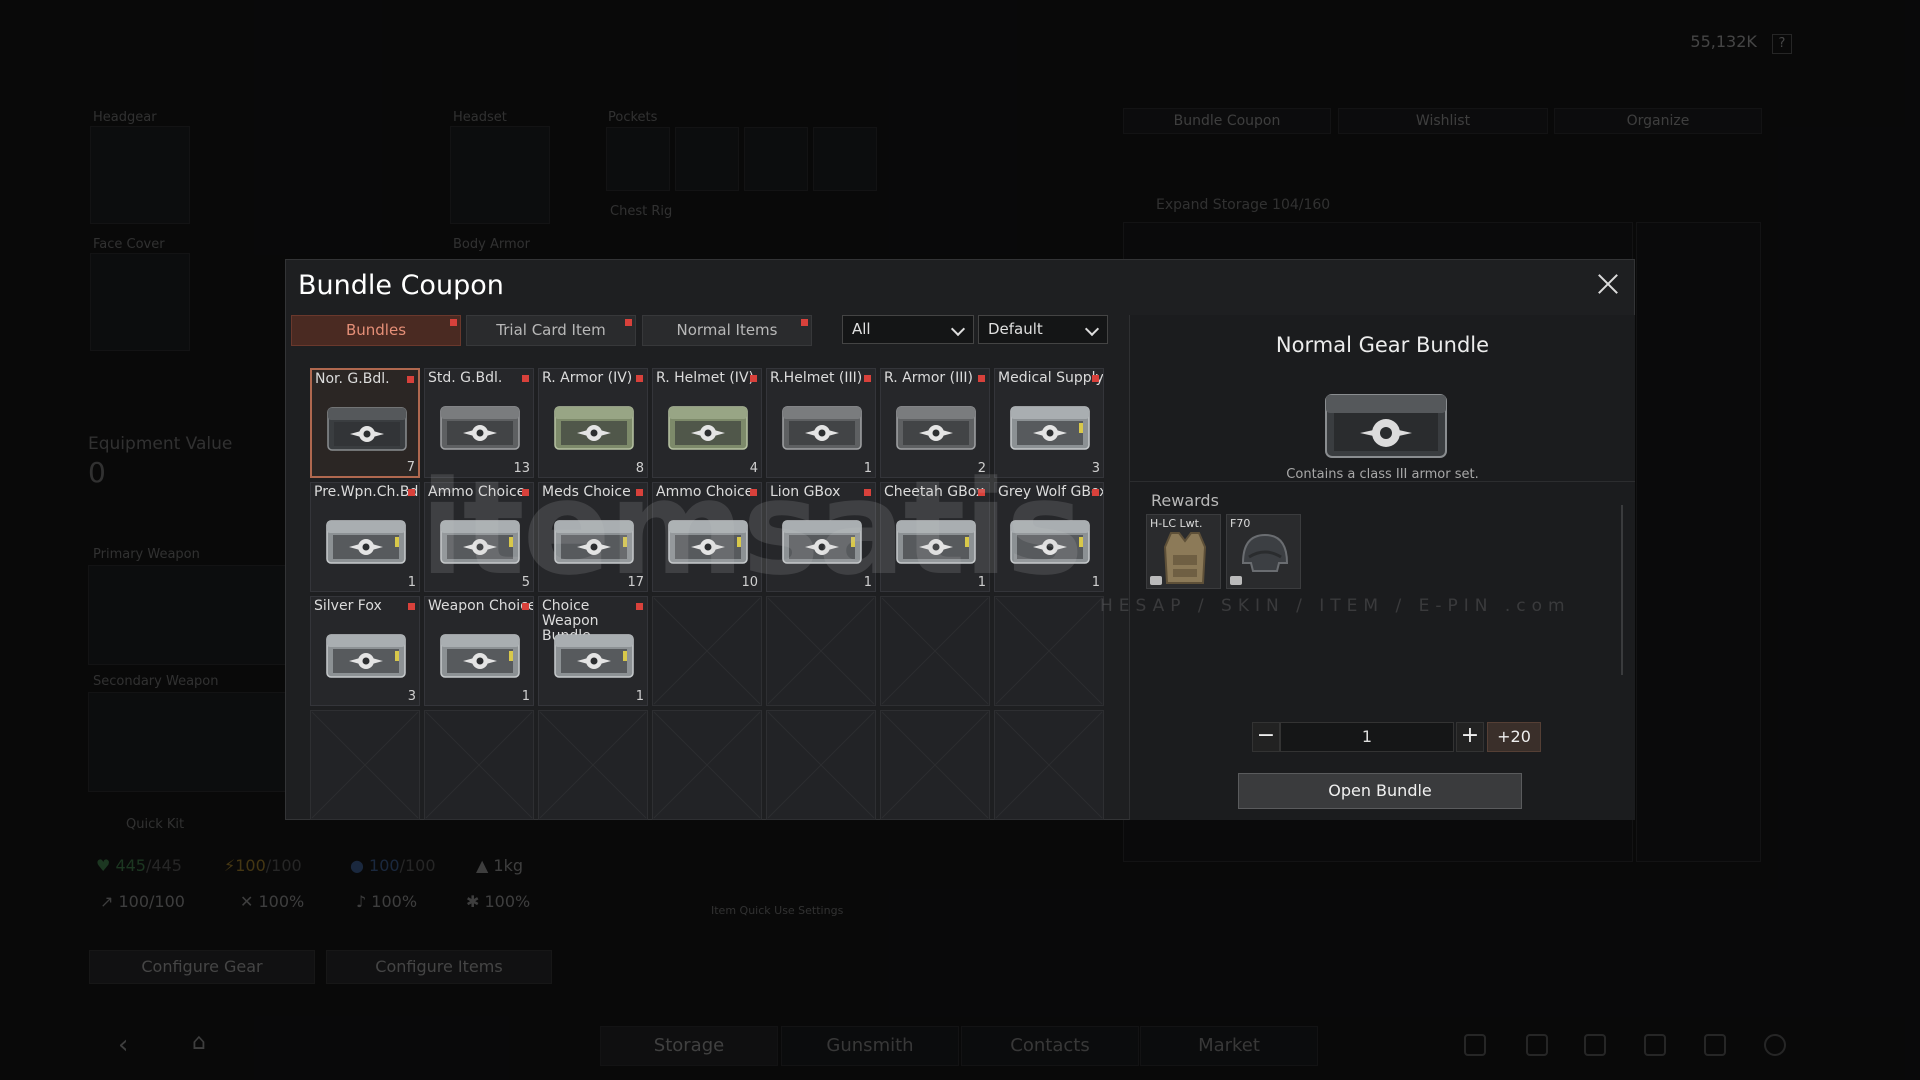  I want to click on stat-b-value: 100%, so click(281, 901).